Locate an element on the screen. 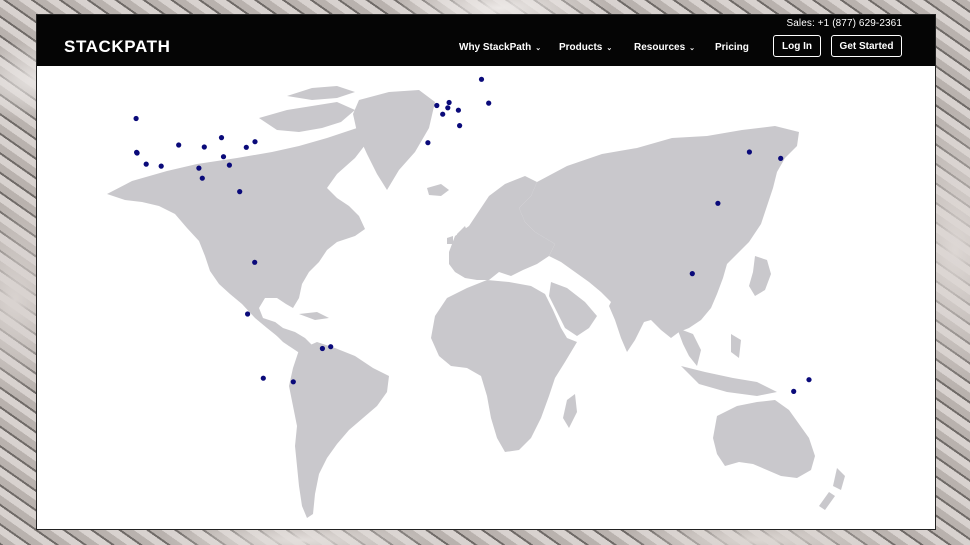 The height and width of the screenshot is (545, 970). pop-marker-frankfurt is located at coordinates (458, 110).